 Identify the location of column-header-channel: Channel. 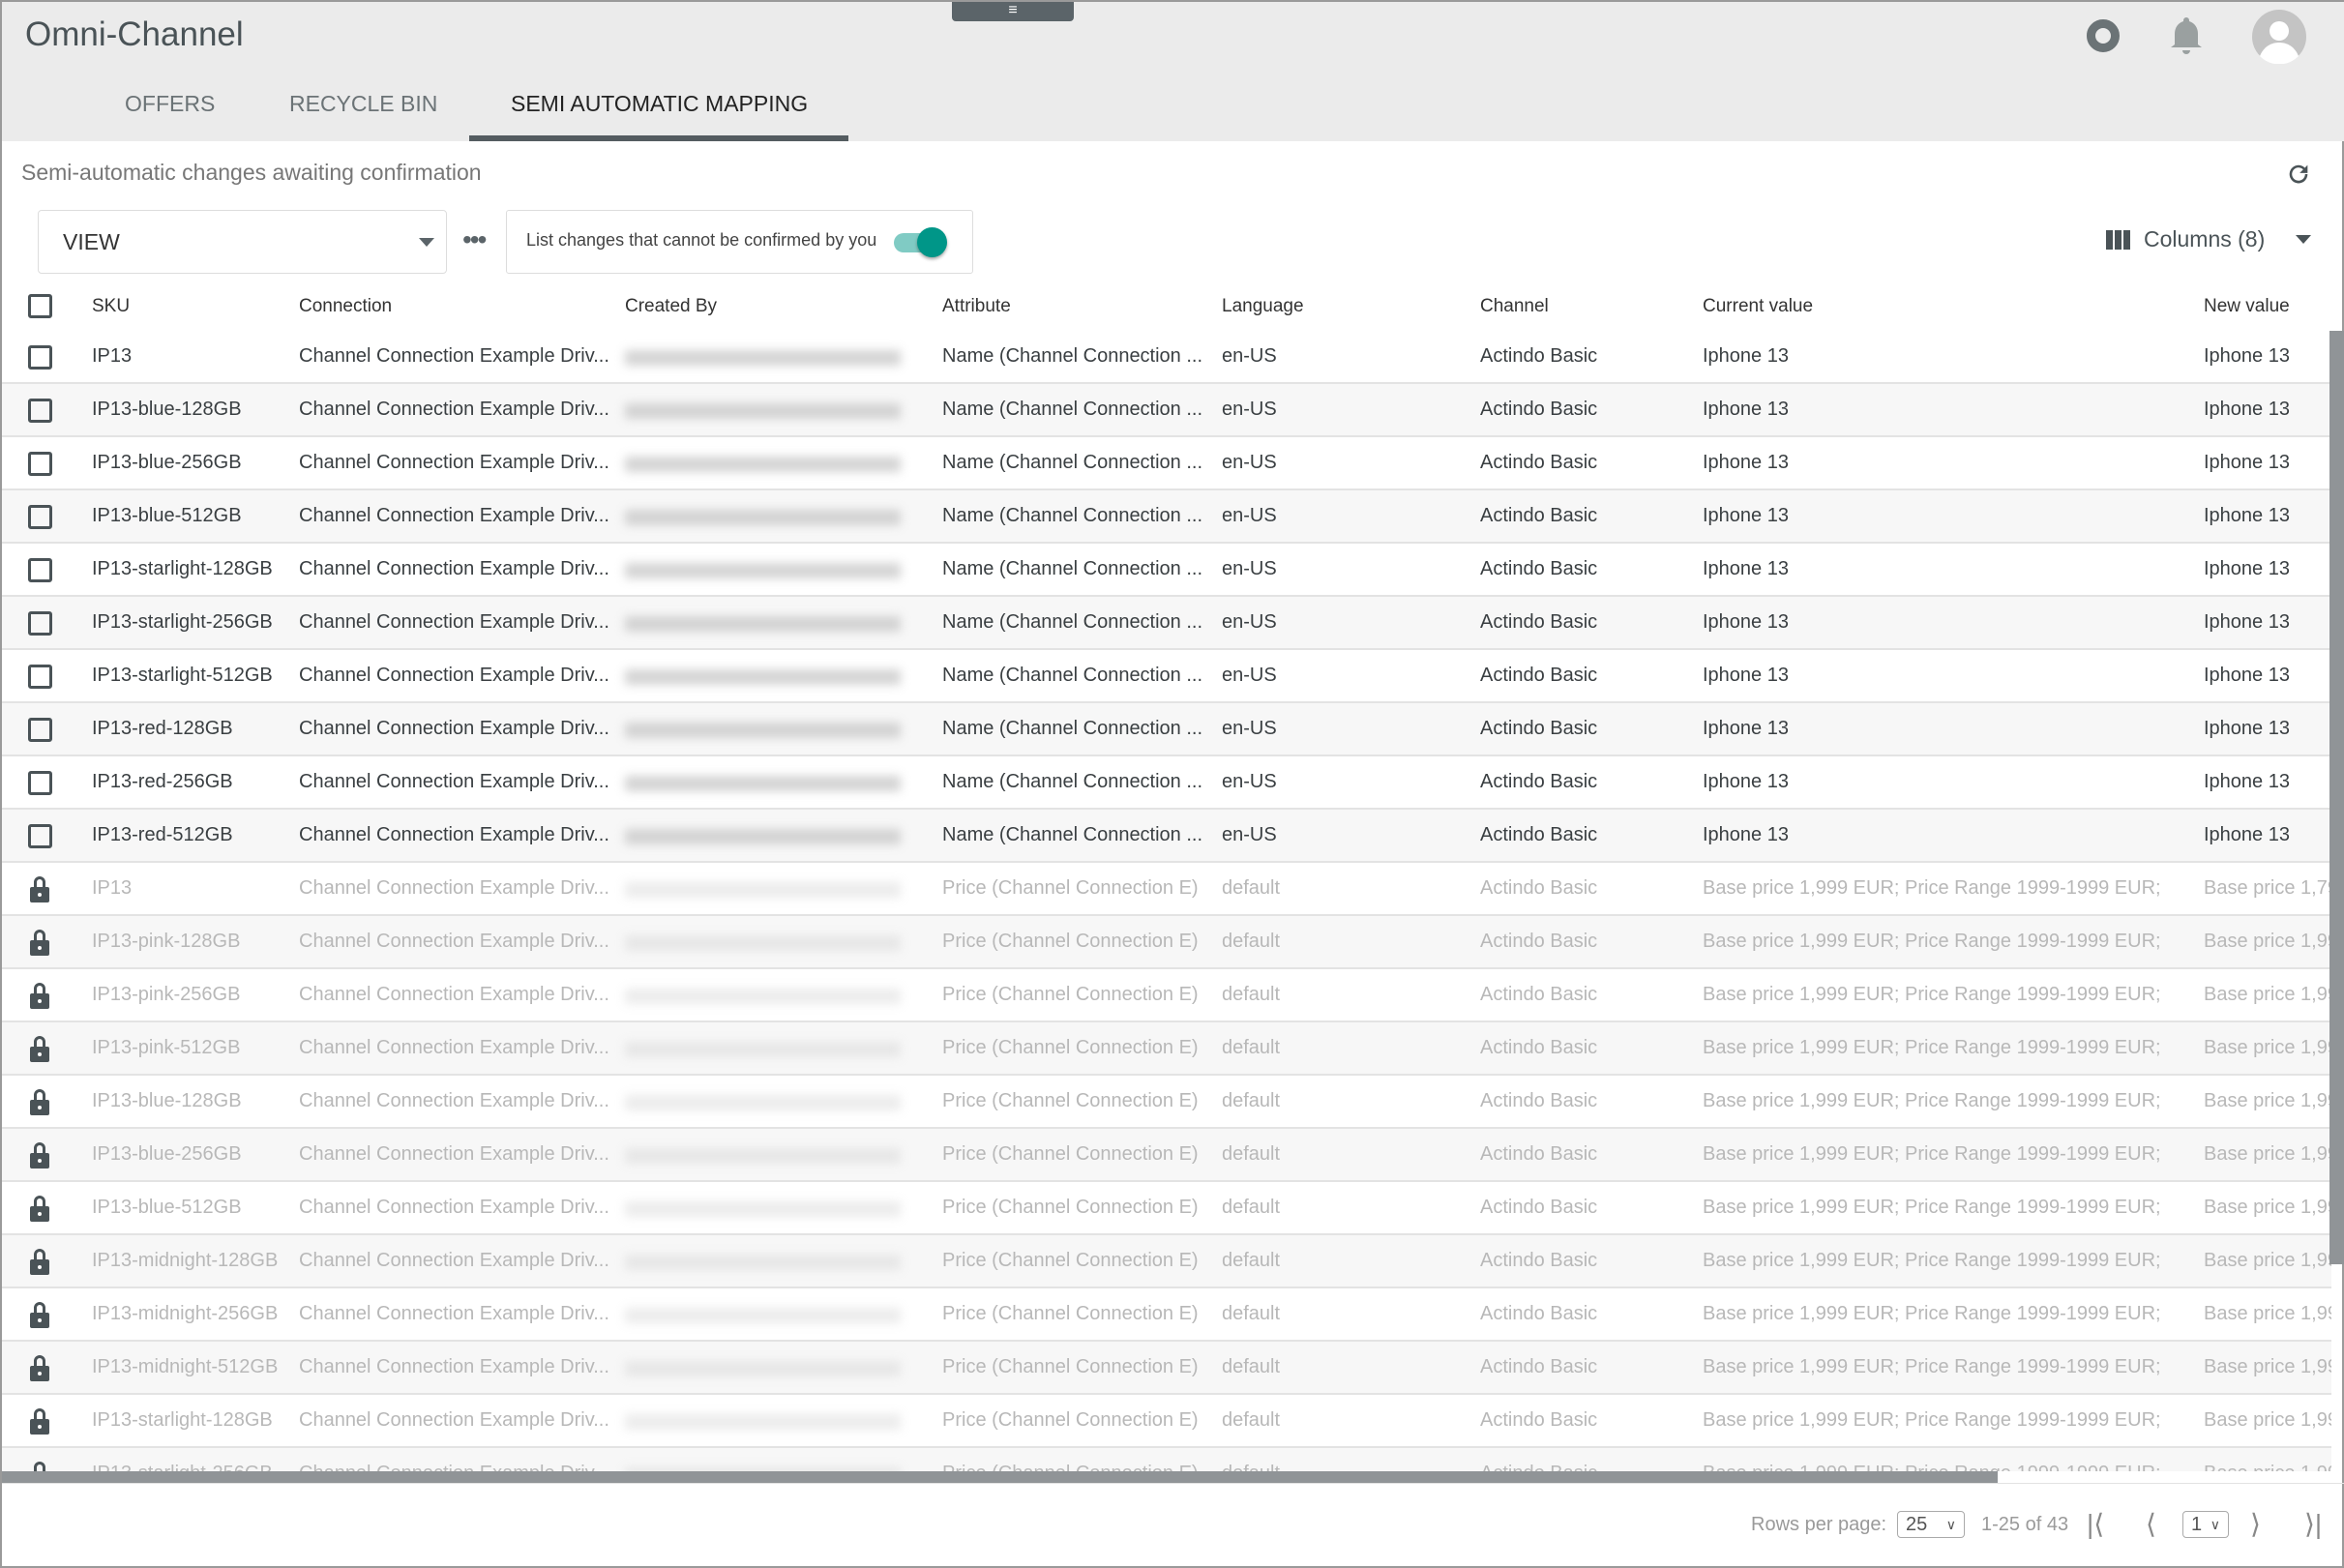
(1514, 306).